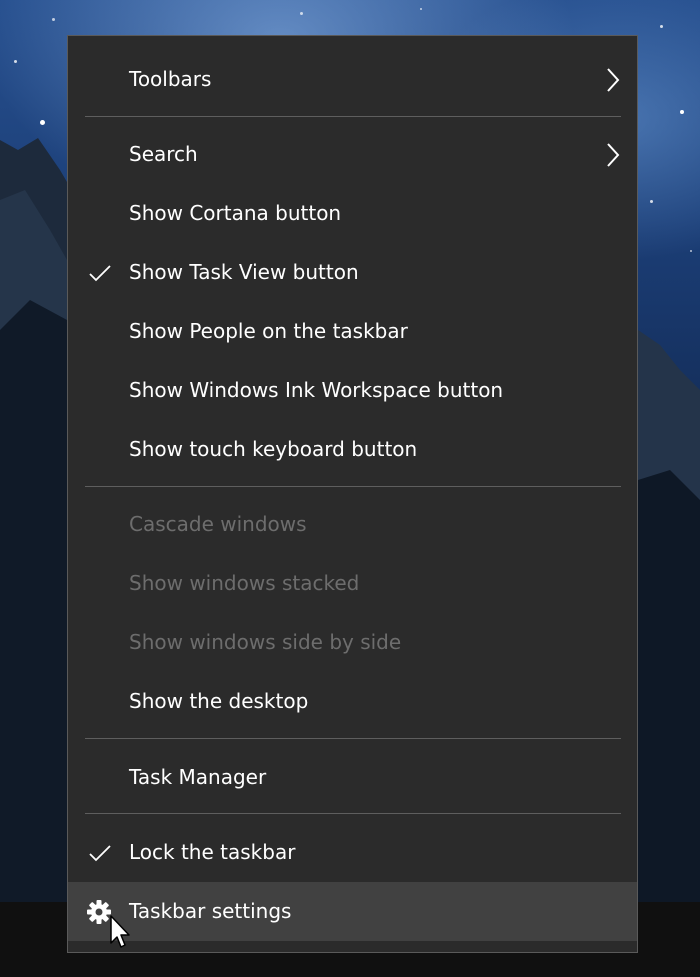 Image resolution: width=700 pixels, height=977 pixels. Describe the element at coordinates (163, 154) in the screenshot. I see `menu-item-label: Search` at that location.